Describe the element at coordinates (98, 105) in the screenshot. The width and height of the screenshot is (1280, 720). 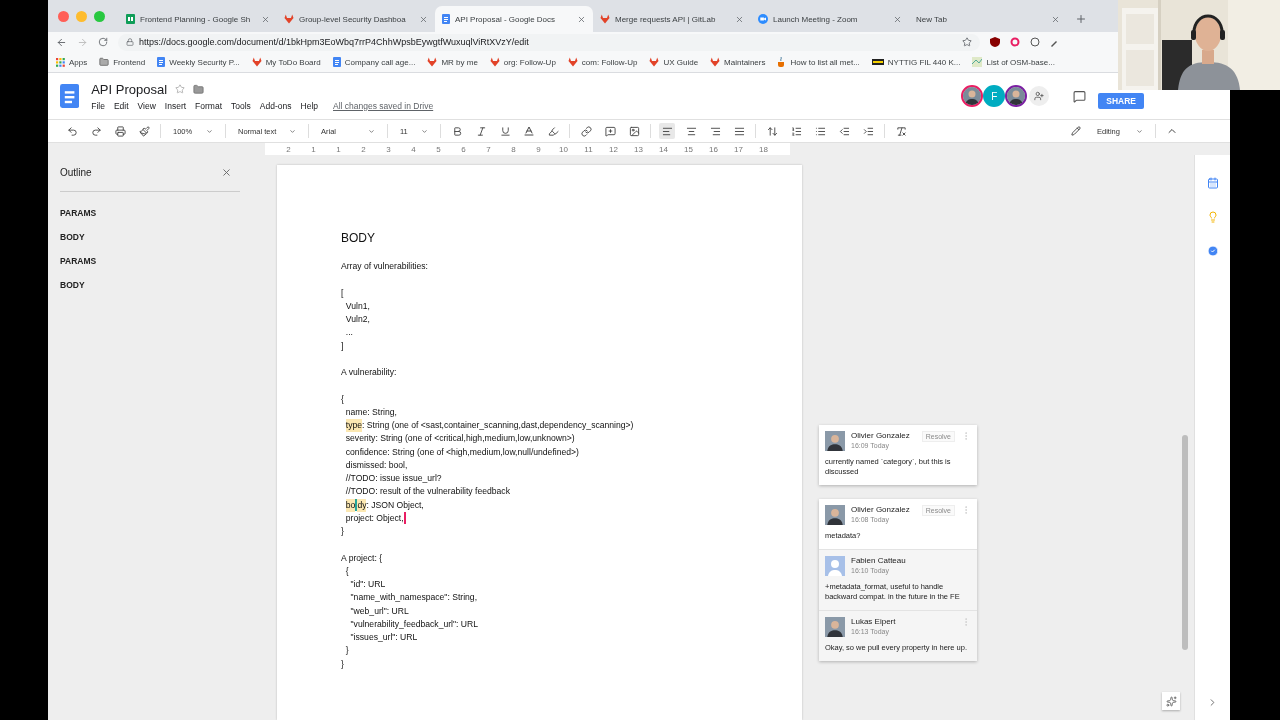
I see `menu-item: File` at that location.